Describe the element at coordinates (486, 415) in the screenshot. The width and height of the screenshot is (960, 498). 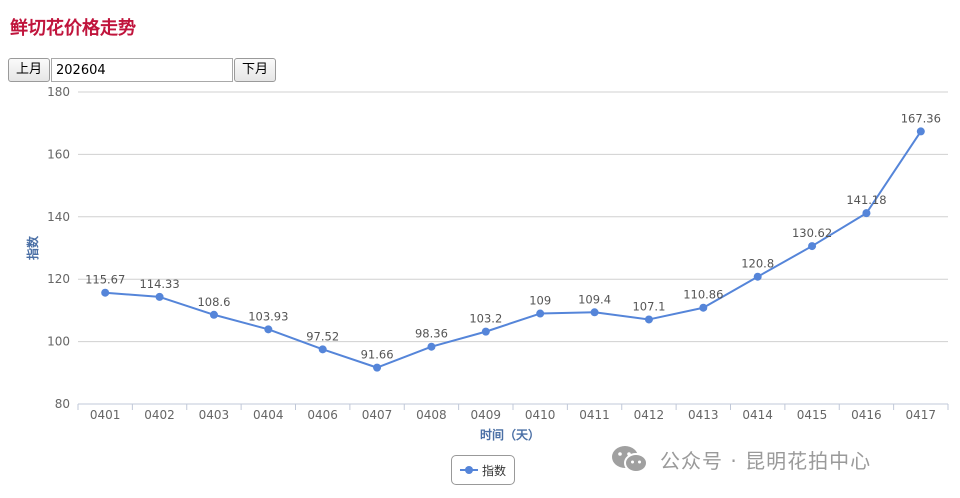
I see `x-tick-label: 0409` at that location.